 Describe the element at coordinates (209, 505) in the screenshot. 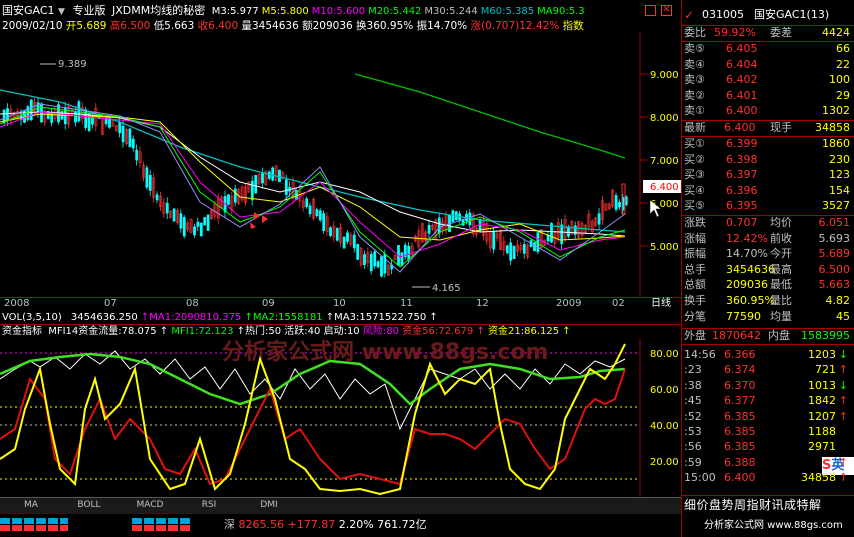

I see `tab-rsi: RSI` at that location.